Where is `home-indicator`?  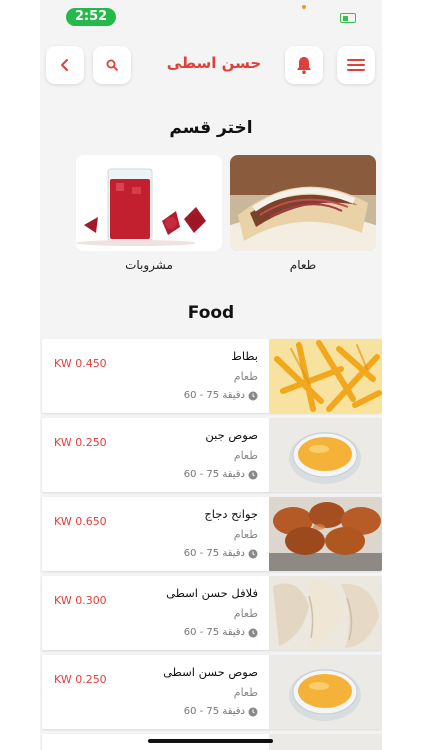
home-indicator is located at coordinates (210, 741).